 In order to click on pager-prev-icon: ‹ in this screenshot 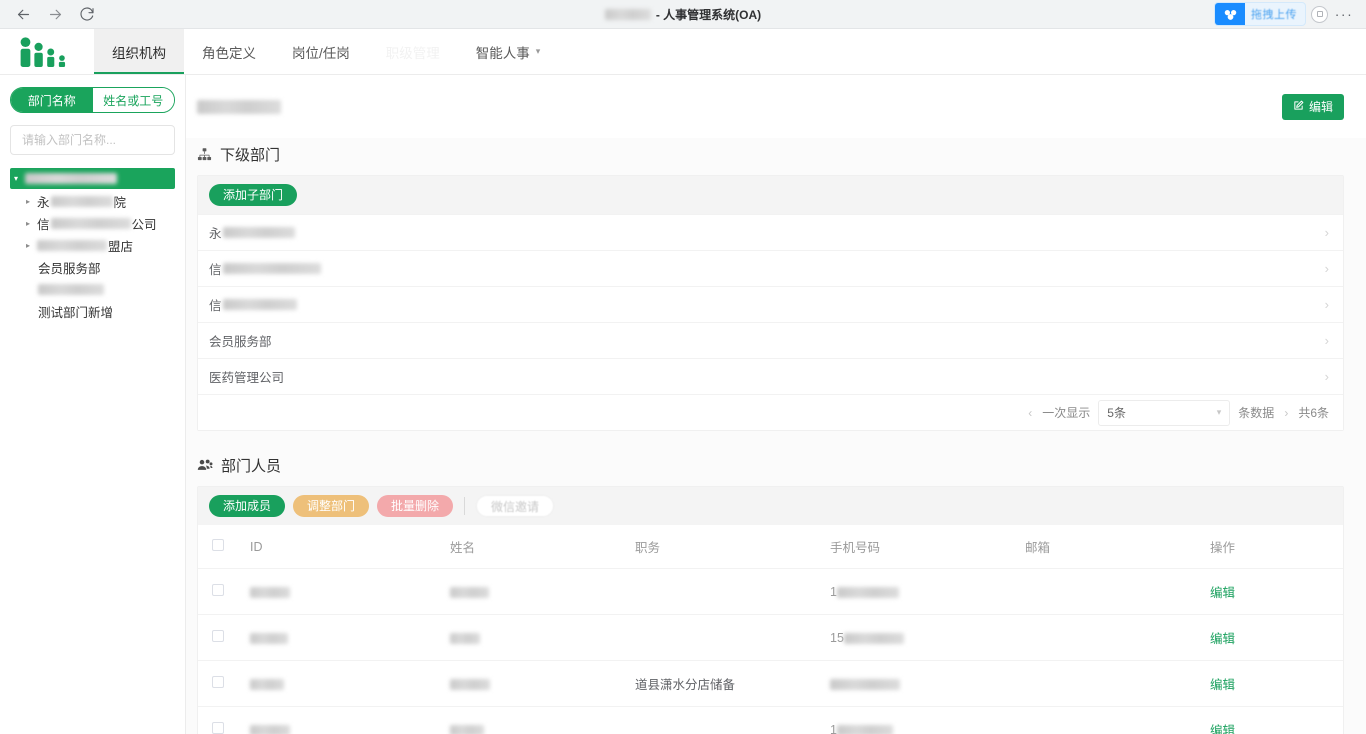, I will do `click(1030, 413)`.